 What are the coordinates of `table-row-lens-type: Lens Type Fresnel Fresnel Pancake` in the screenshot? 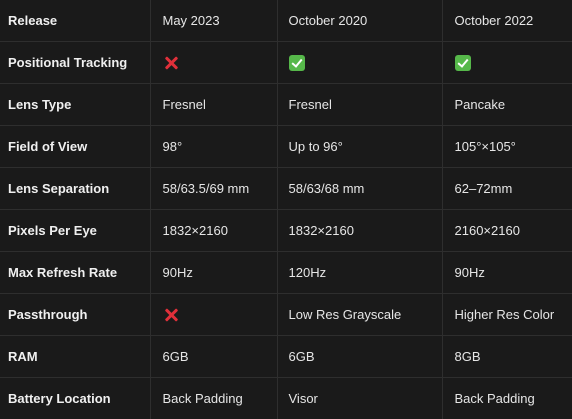 It's located at (286, 105).